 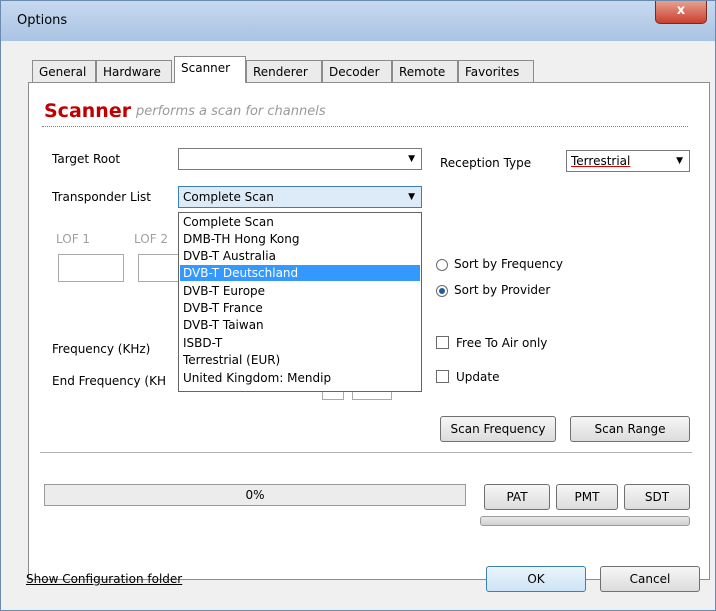 I want to click on free-to-air-checkbox, so click(x=442, y=342).